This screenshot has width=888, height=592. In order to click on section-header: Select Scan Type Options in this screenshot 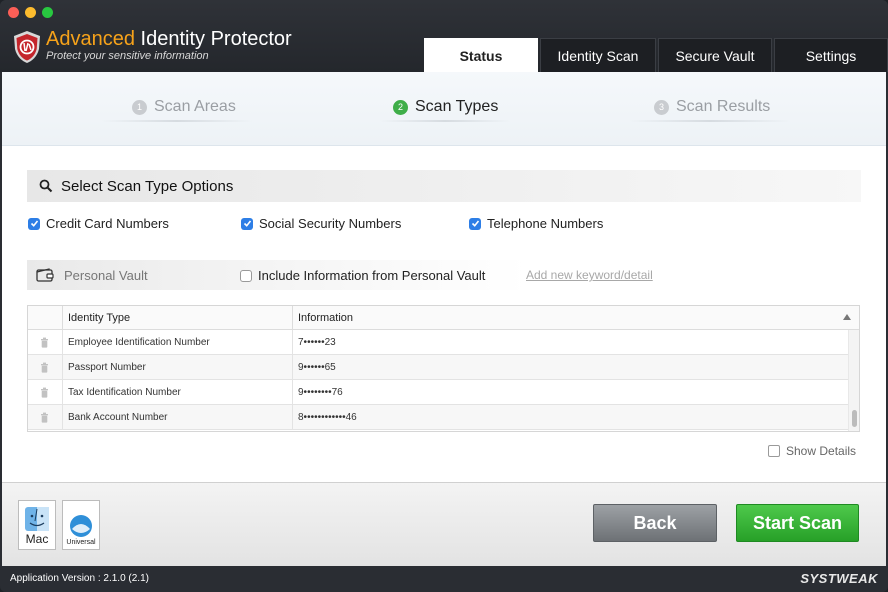, I will do `click(444, 186)`.